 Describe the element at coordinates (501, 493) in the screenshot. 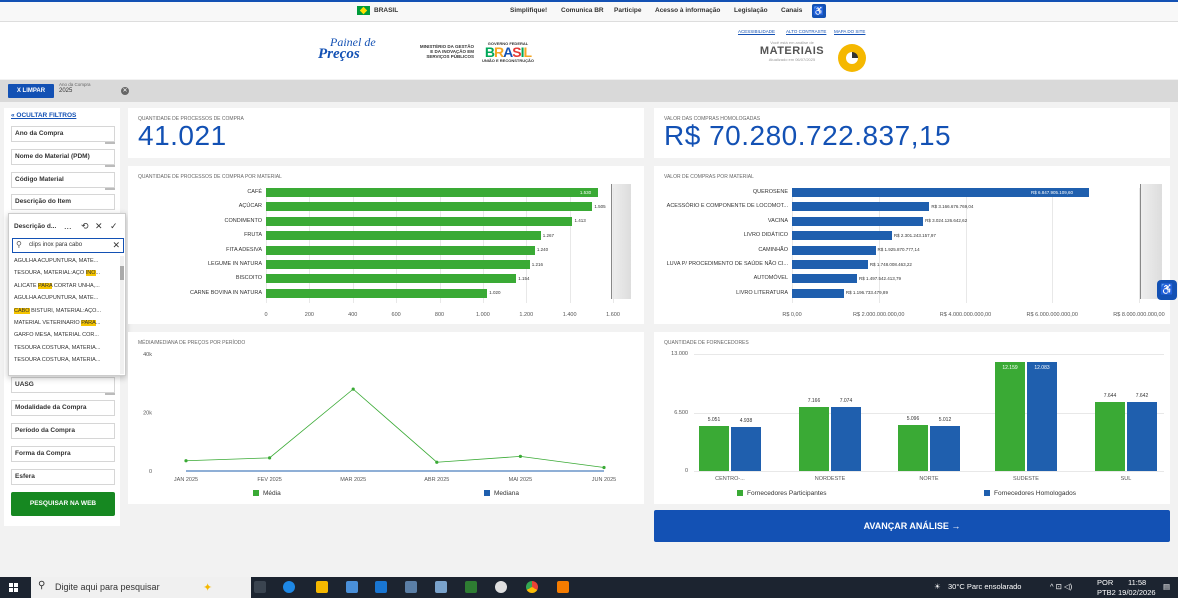

I see `legend-item: Mediana` at that location.